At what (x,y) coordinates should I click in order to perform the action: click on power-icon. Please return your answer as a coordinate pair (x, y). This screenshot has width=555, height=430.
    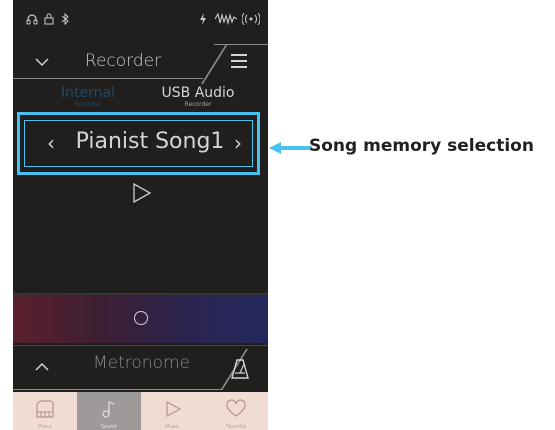
    Looking at the image, I should click on (203, 19).